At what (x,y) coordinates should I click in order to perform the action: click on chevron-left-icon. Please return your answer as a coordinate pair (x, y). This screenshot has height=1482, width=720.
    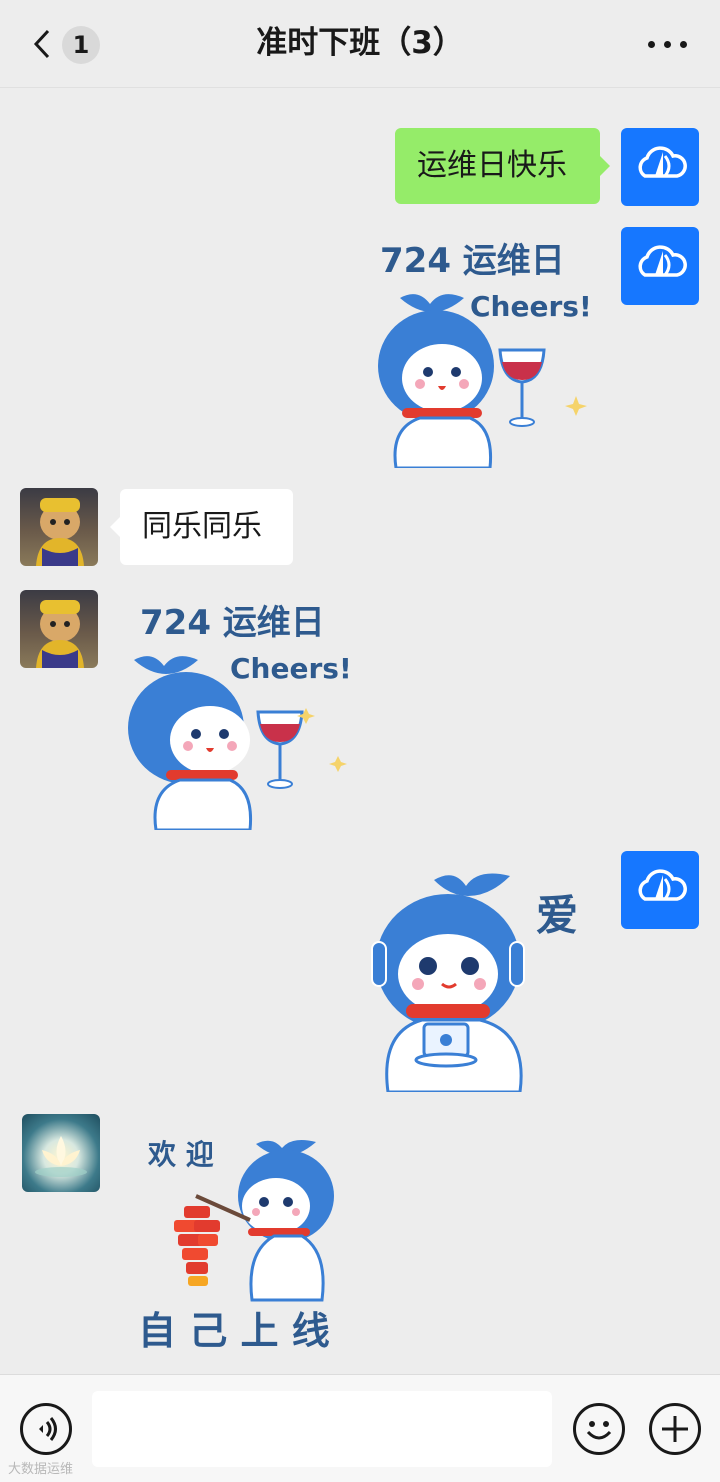
    Looking at the image, I should click on (41, 44).